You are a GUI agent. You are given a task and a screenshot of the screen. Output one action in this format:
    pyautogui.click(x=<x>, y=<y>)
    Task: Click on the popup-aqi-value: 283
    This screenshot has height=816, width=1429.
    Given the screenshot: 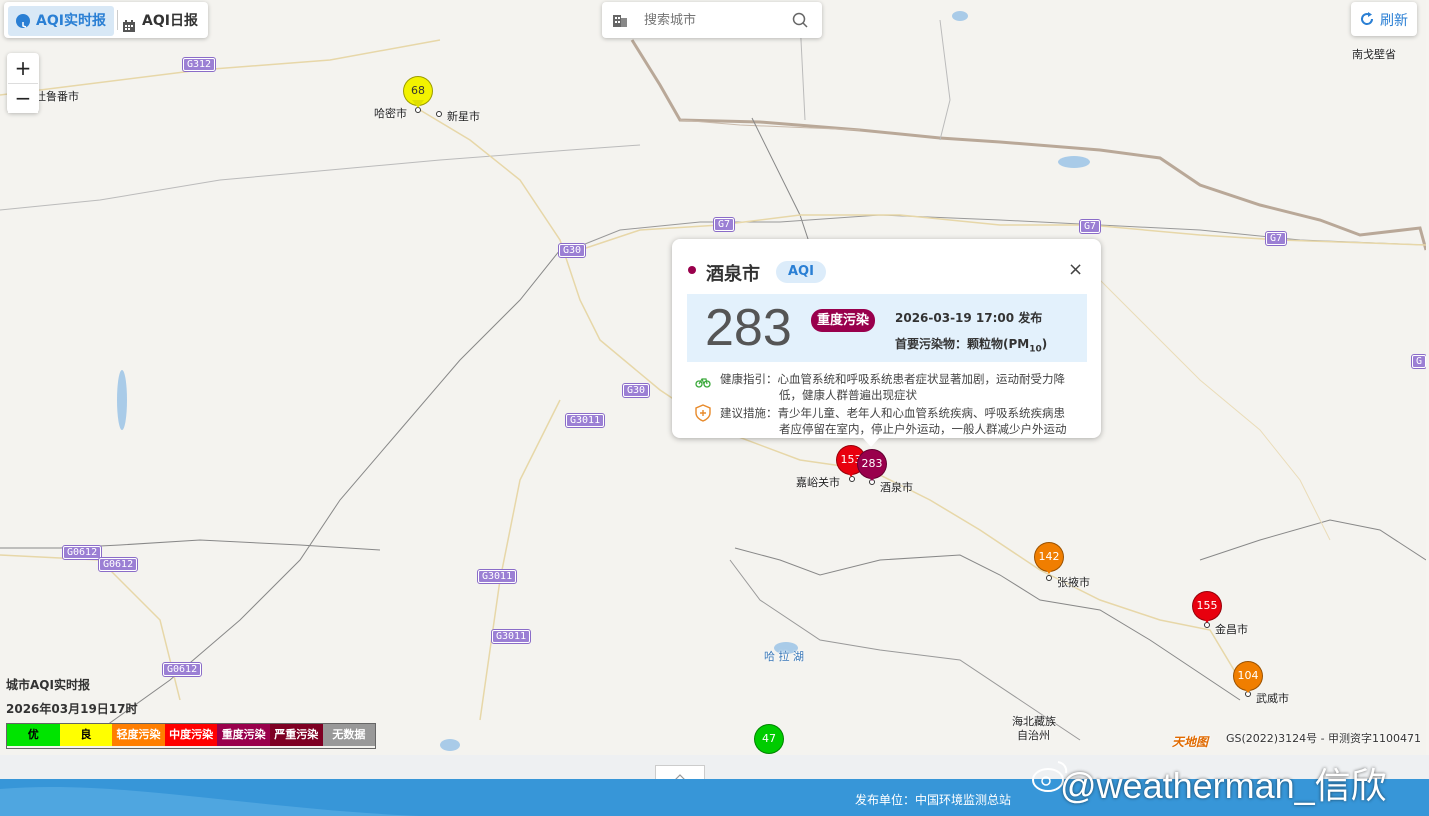 What is the action you would take?
    pyautogui.click(x=748, y=328)
    